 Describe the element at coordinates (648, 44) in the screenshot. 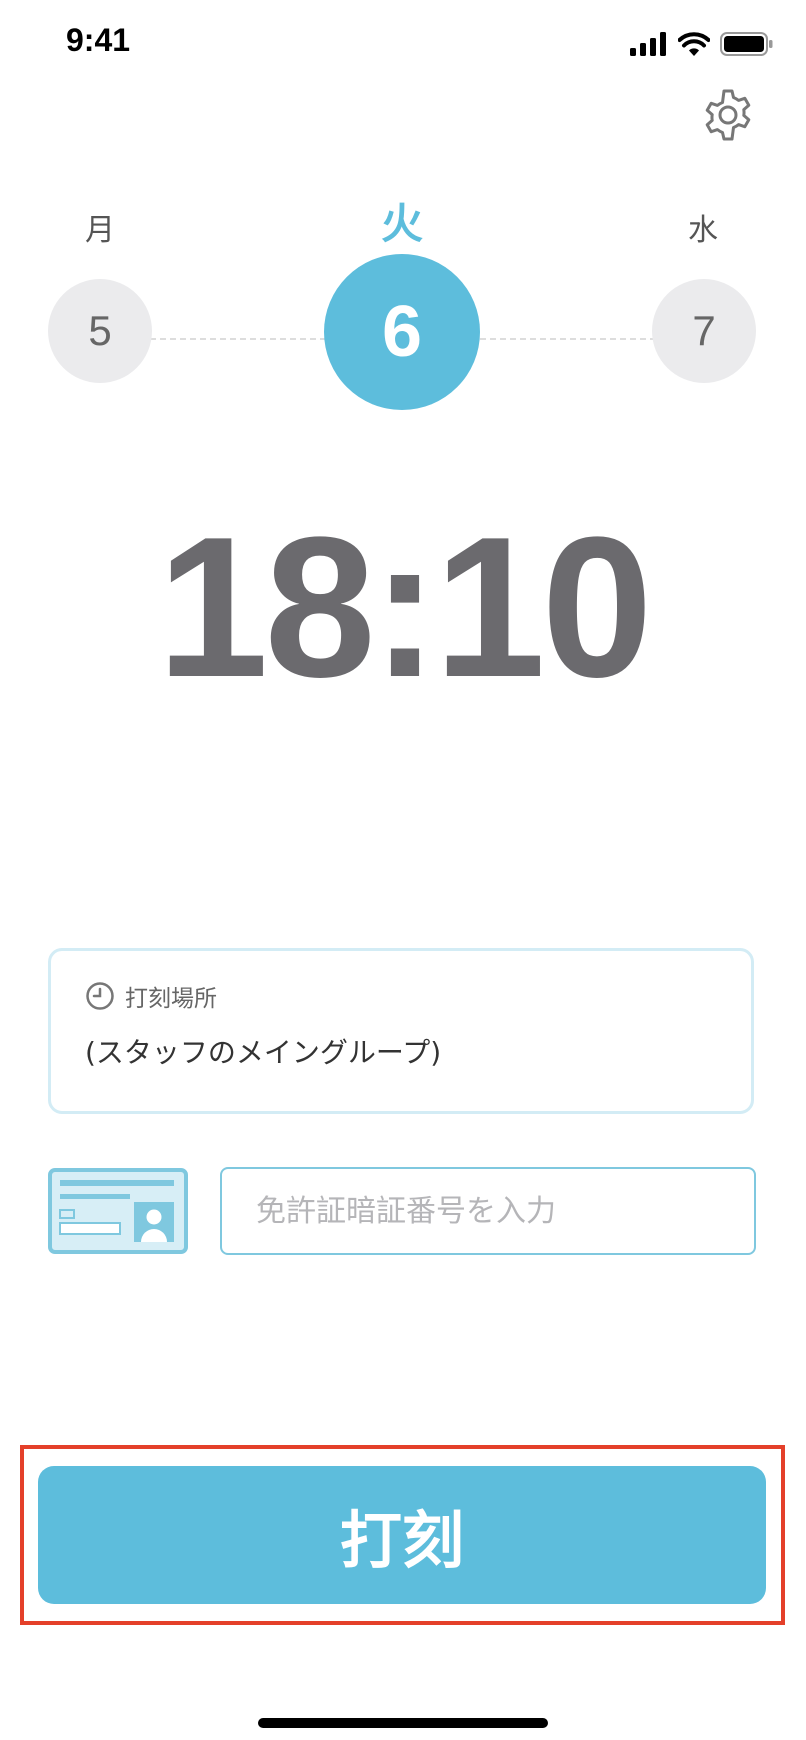

I see `signal-icon` at that location.